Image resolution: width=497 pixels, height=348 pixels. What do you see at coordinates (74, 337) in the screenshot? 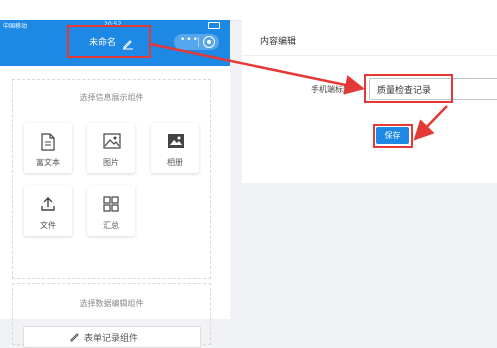
I see `edit-form-icon` at bounding box center [74, 337].